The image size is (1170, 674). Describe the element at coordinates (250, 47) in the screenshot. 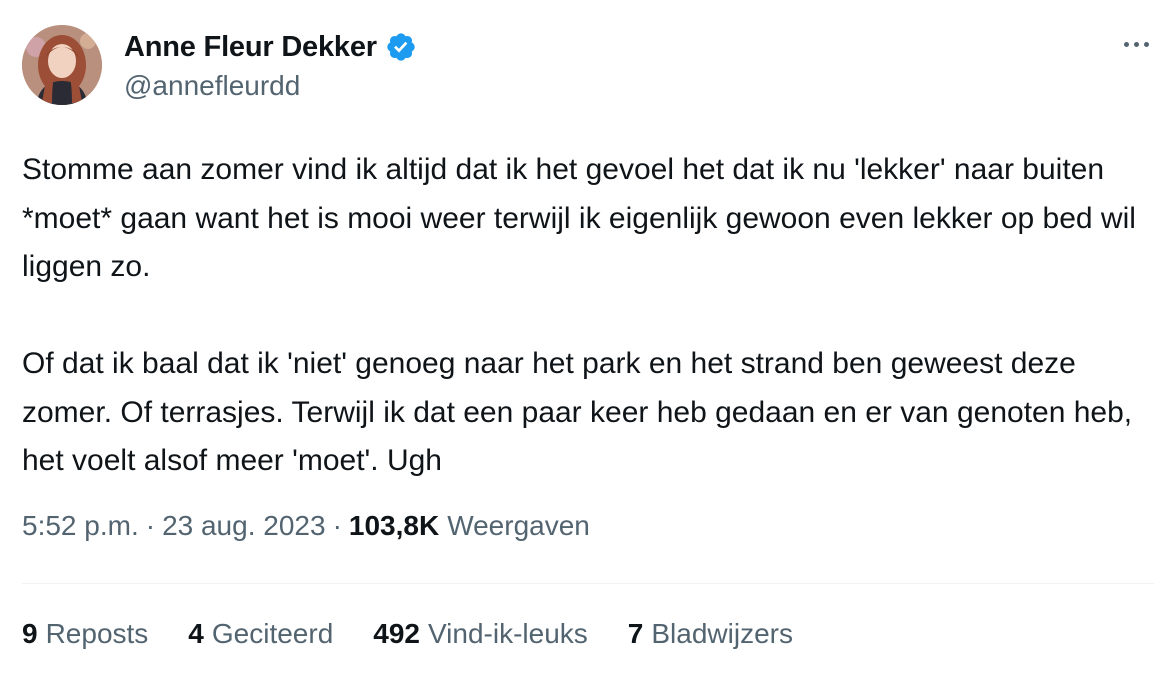

I see `display-name: Anne Fleur Dekker` at that location.